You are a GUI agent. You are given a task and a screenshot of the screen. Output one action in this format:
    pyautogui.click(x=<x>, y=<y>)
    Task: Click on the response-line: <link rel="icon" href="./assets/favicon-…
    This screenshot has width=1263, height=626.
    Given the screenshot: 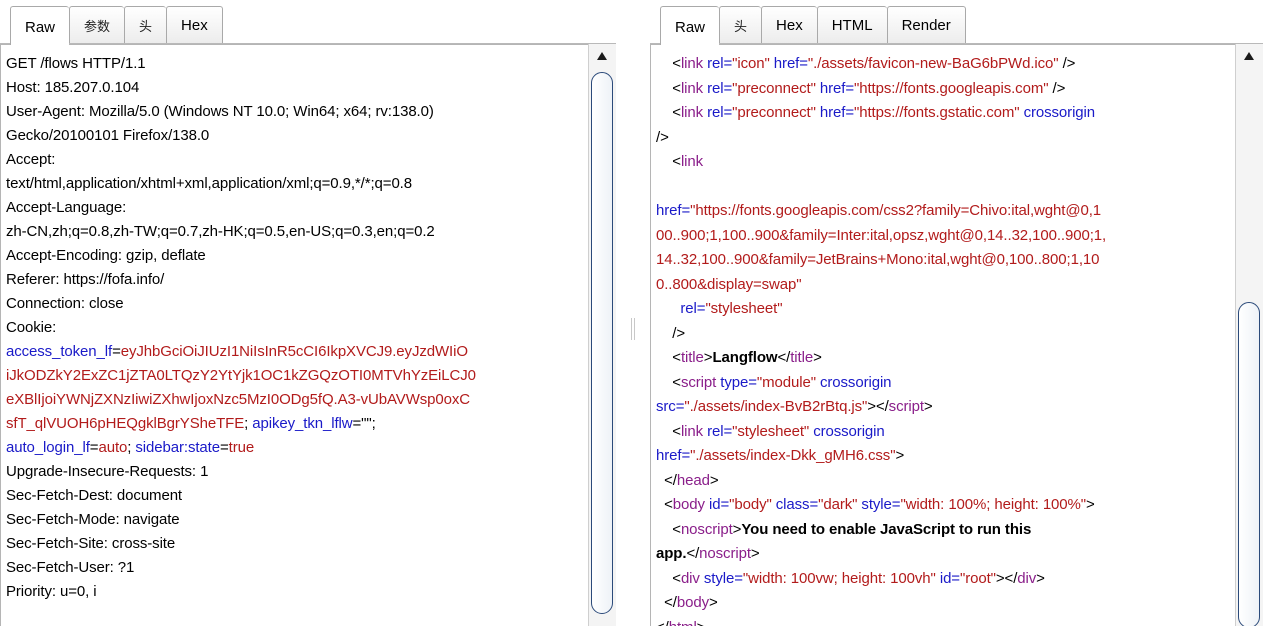 What is the action you would take?
    pyautogui.click(x=945, y=64)
    